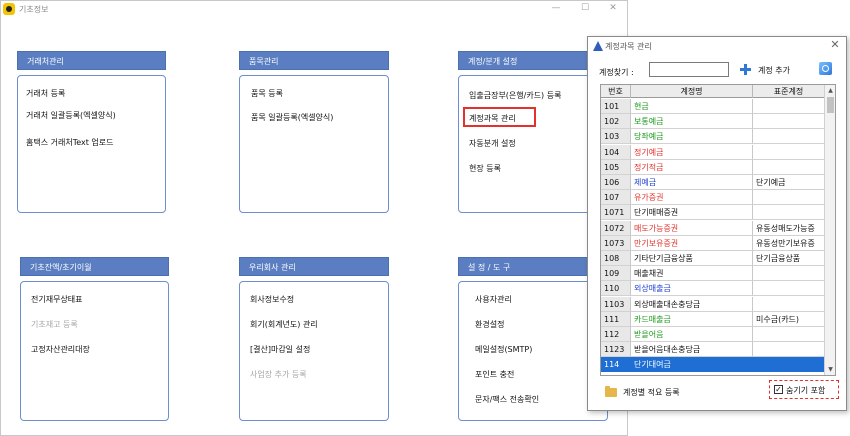  What do you see at coordinates (585, 9) in the screenshot?
I see `maximize-button: ☐` at bounding box center [585, 9].